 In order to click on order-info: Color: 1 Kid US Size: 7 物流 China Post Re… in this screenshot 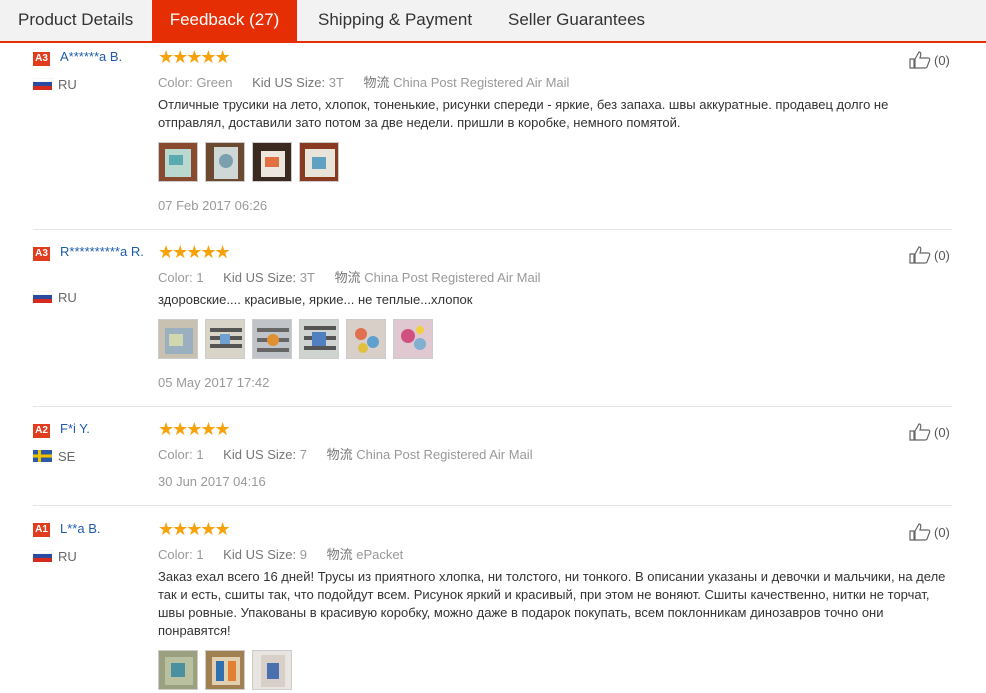, I will do `click(345, 454)`.